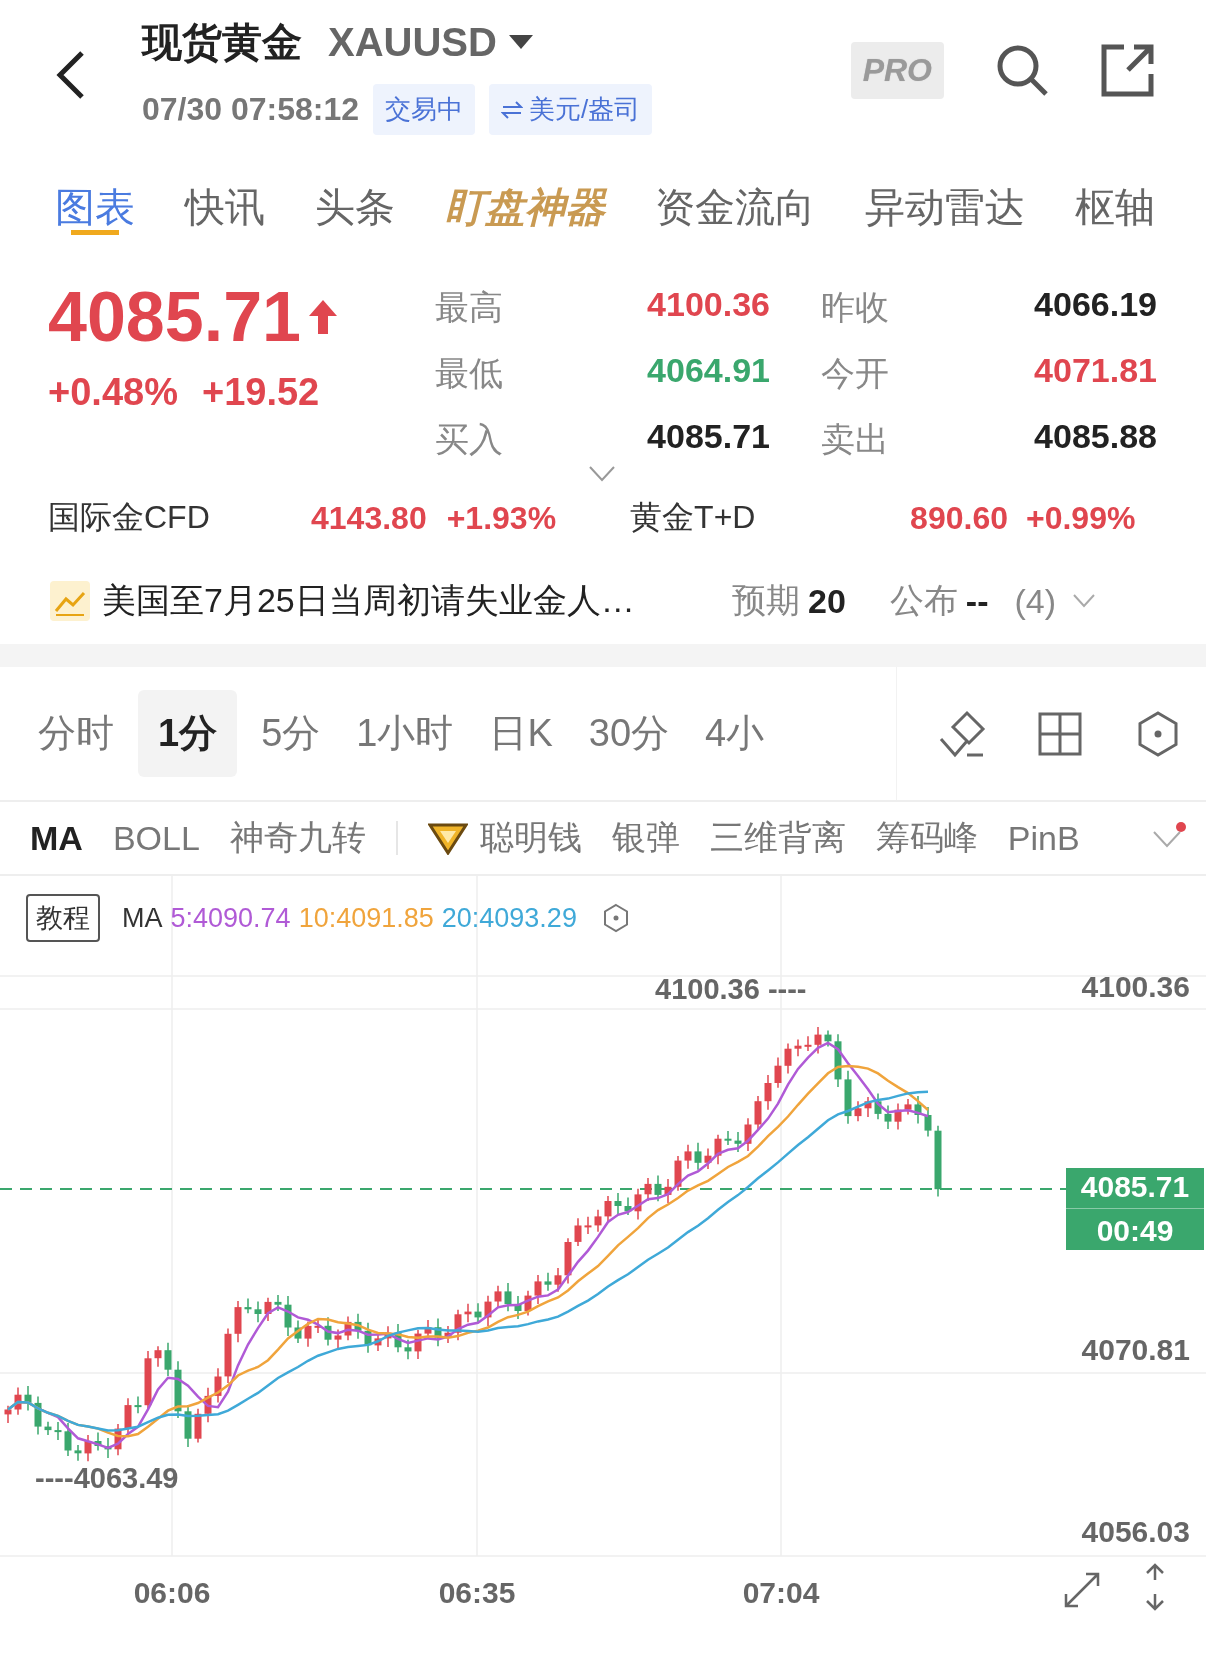 Image resolution: width=1206 pixels, height=1657 pixels. I want to click on stat-label: 昨收, so click(855, 307).